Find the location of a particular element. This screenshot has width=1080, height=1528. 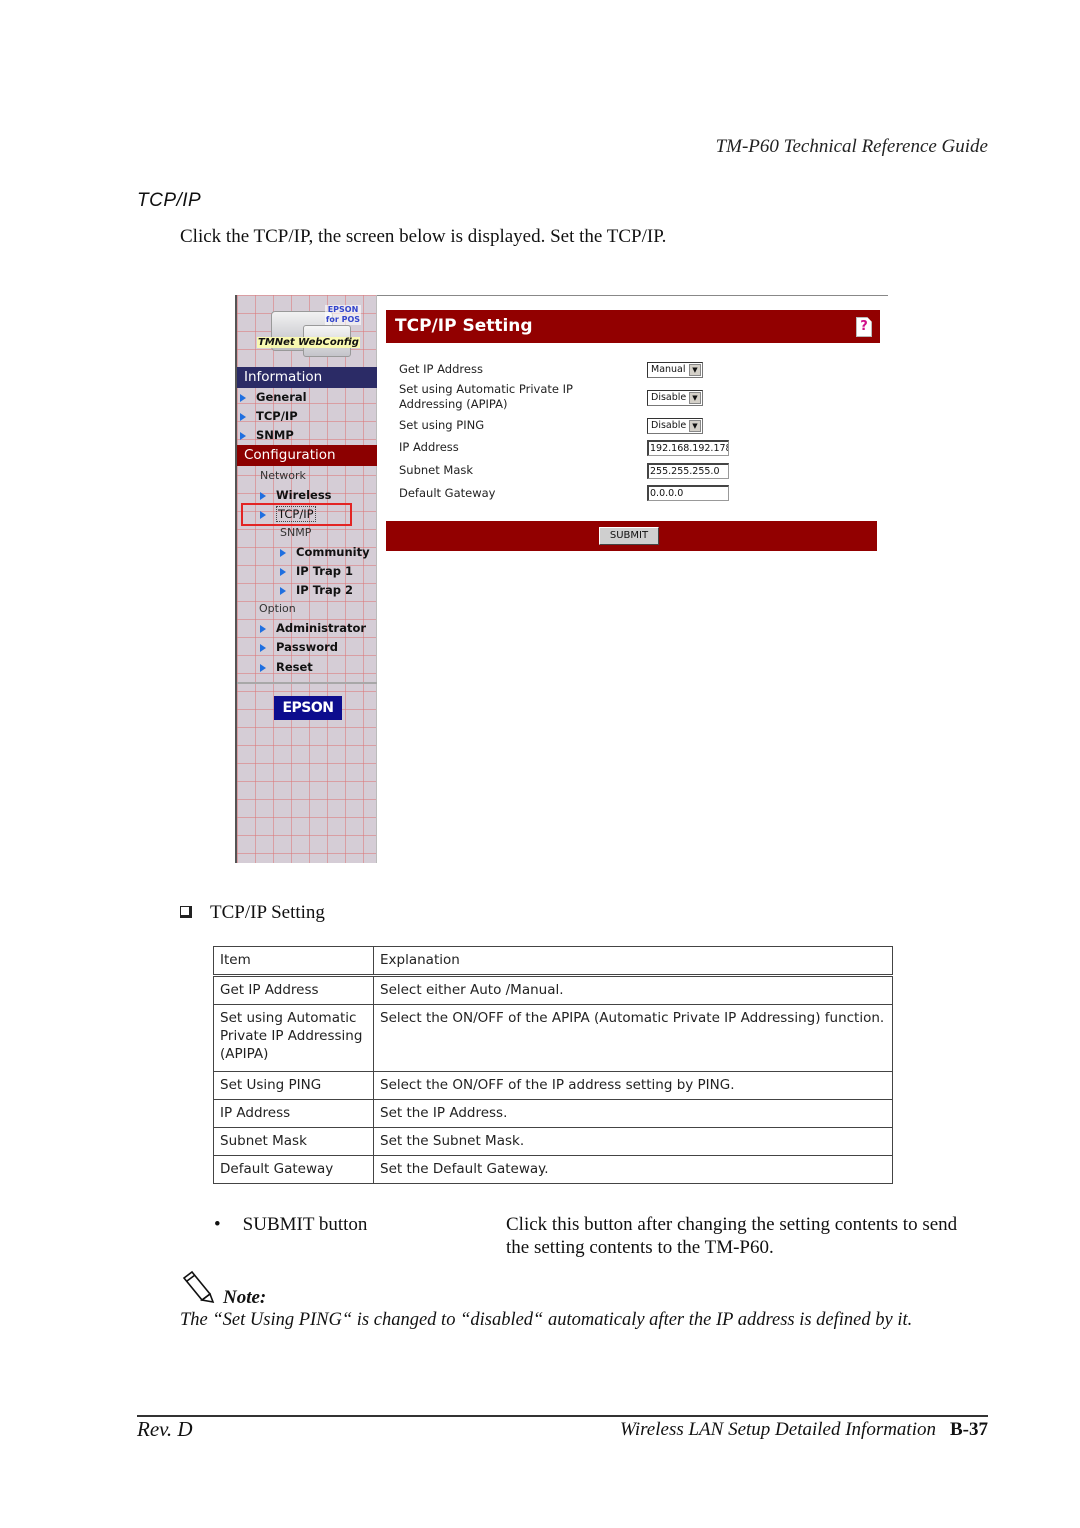

epson-for-pos-label: EPSON for POS is located at coordinates (343, 315).